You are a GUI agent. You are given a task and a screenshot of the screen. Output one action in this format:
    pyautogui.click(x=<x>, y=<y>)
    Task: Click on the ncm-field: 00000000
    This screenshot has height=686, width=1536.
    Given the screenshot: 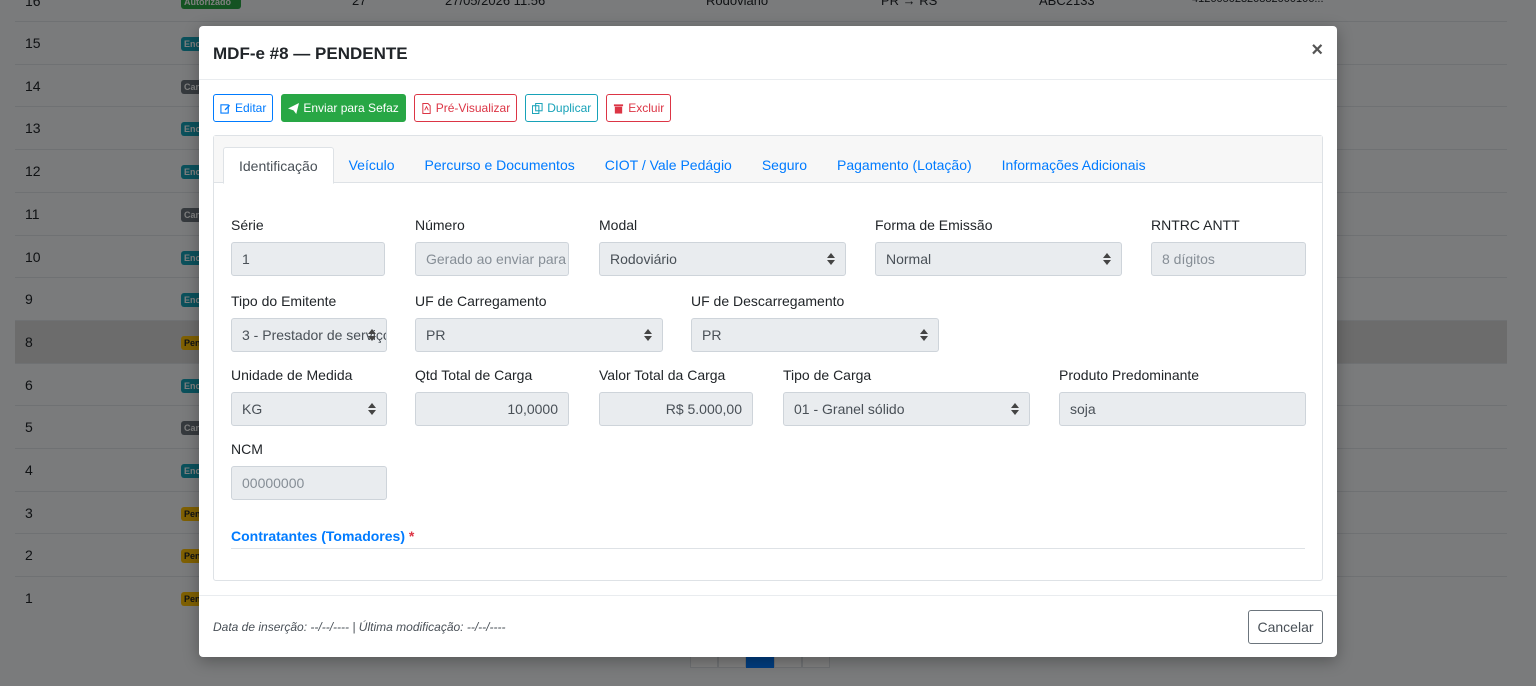 What is the action you would take?
    pyautogui.click(x=309, y=483)
    